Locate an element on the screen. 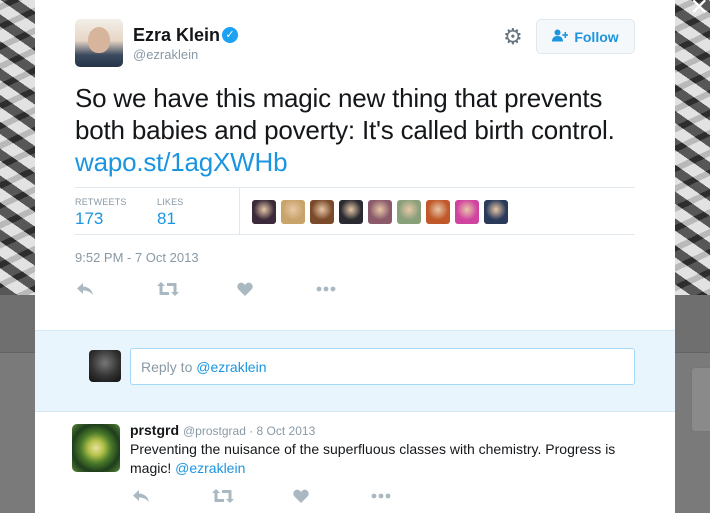 Image resolution: width=710 pixels, height=513 pixels. background-card is located at coordinates (700, 399).